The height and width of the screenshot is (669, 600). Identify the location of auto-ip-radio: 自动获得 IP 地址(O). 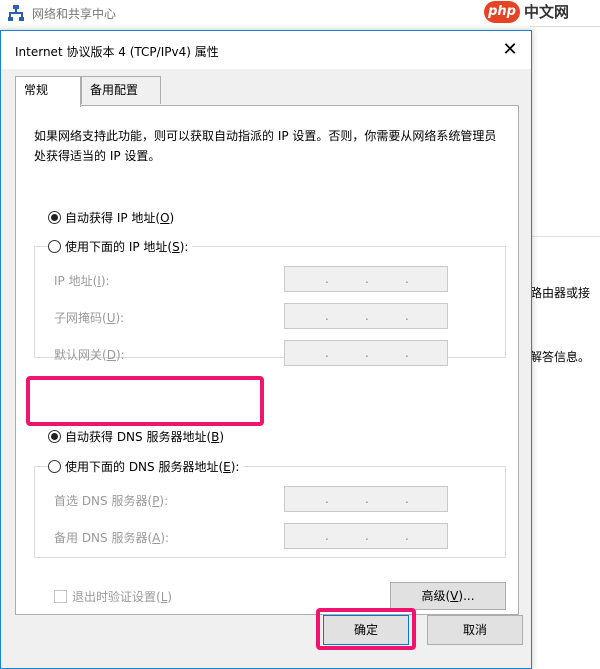
(111, 217).